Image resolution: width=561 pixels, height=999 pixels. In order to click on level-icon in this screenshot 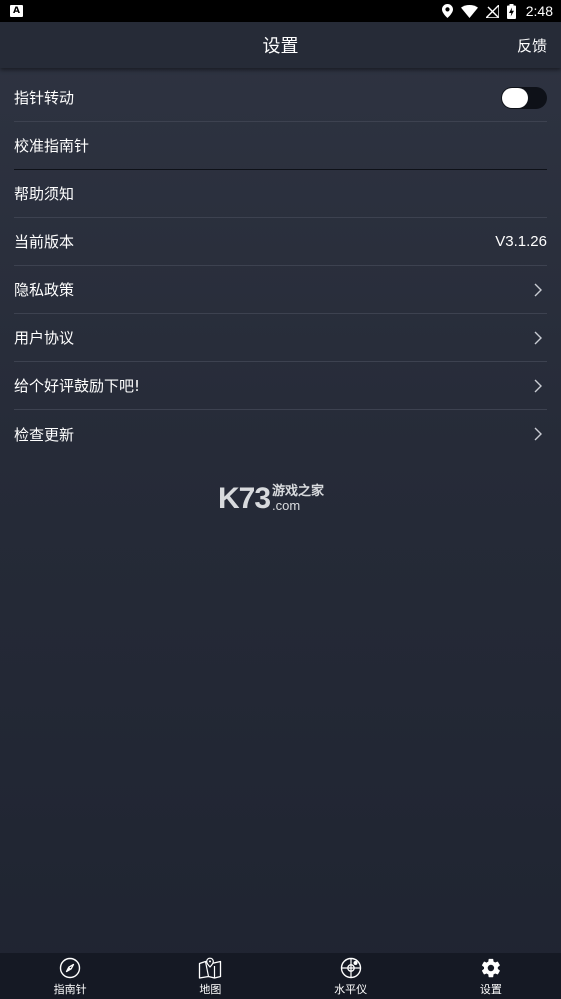, I will do `click(350, 968)`.